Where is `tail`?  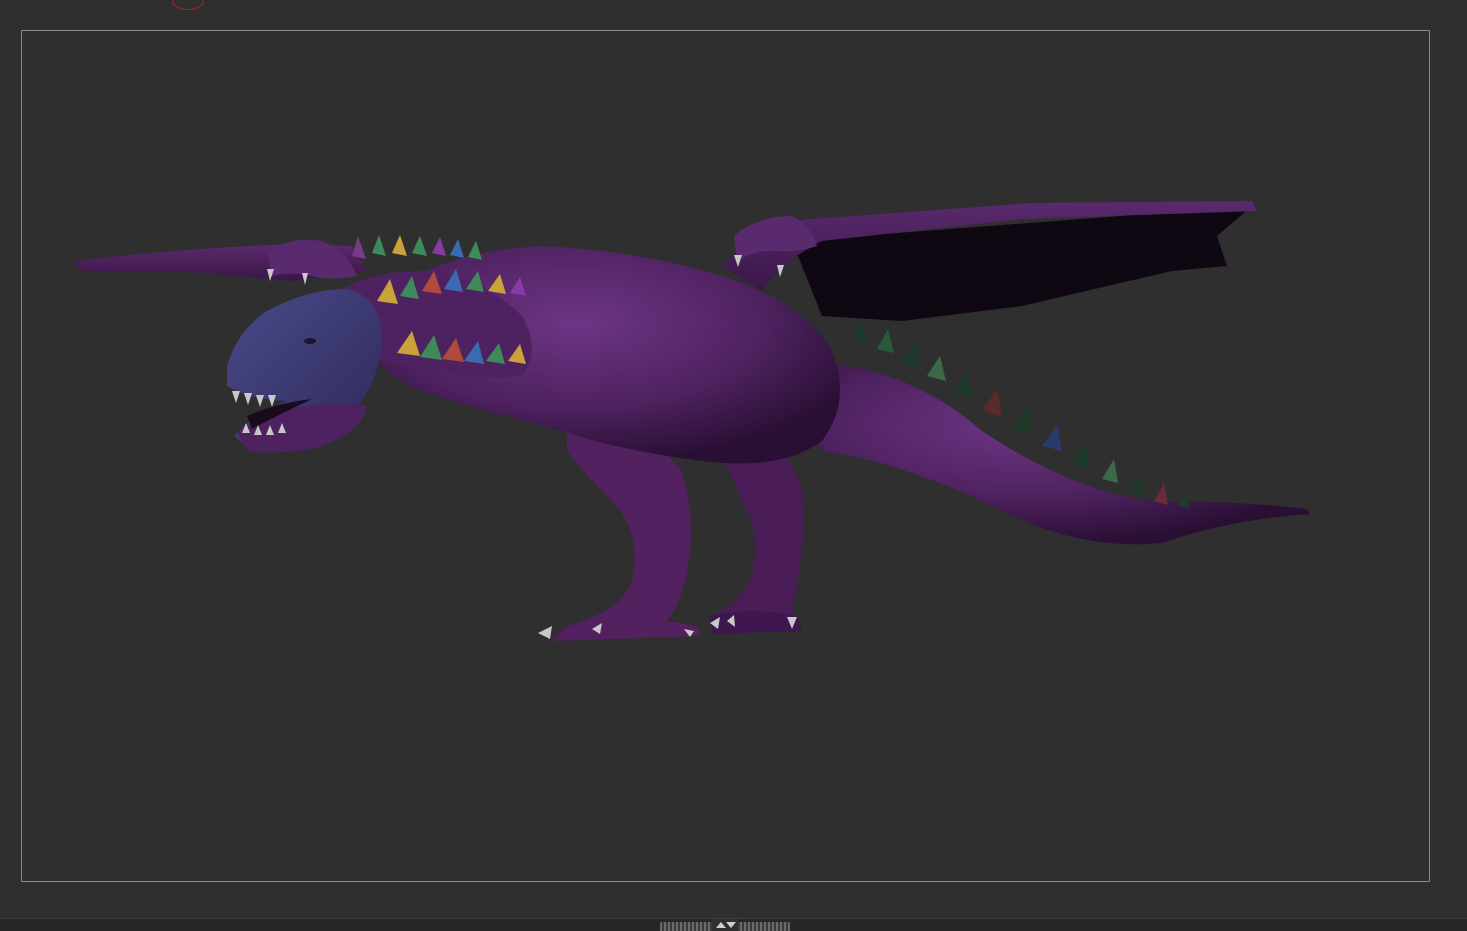
tail is located at coordinates (1051, 453).